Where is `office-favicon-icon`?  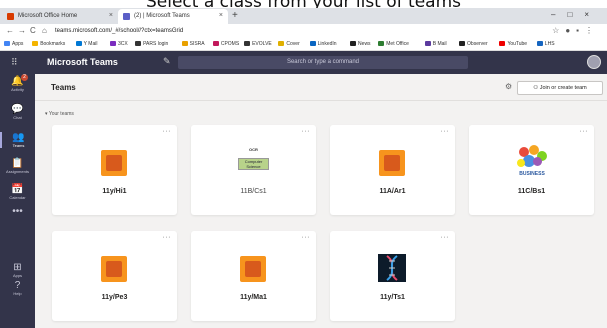 office-favicon-icon is located at coordinates (10, 16).